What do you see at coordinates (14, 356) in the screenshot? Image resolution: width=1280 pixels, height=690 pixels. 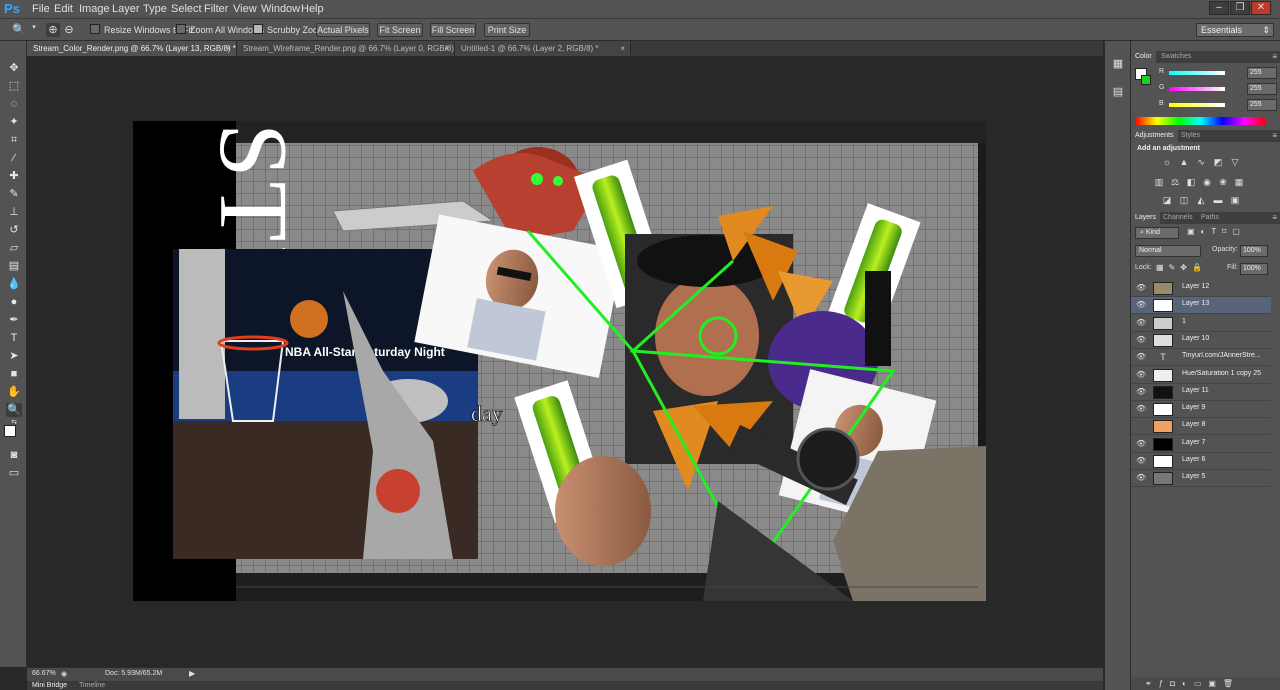 I see `path-selection-tool-icon: ➤` at bounding box center [14, 356].